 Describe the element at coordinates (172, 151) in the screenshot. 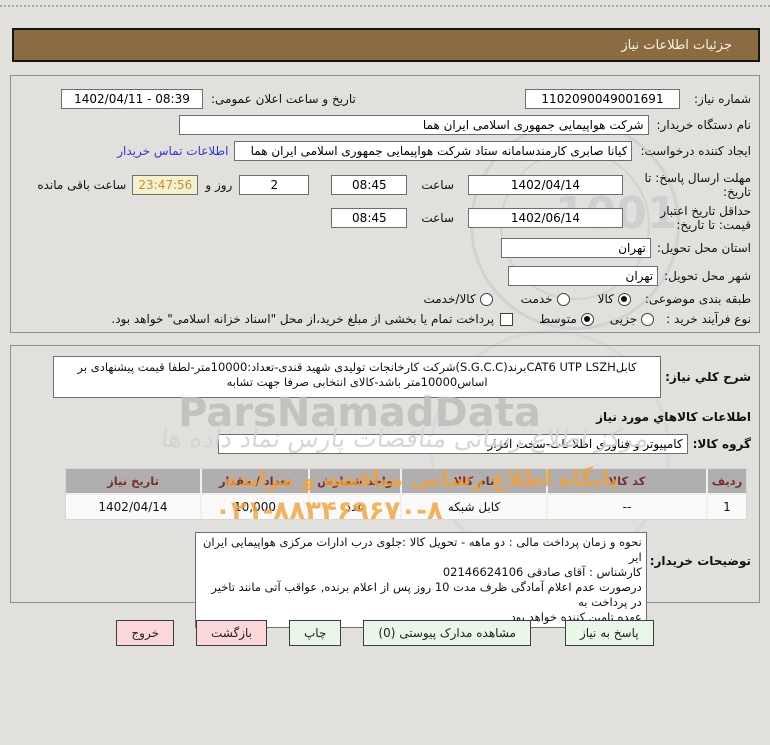

I see `buyer-contact-link: اطلاعات تماس خریدار` at that location.